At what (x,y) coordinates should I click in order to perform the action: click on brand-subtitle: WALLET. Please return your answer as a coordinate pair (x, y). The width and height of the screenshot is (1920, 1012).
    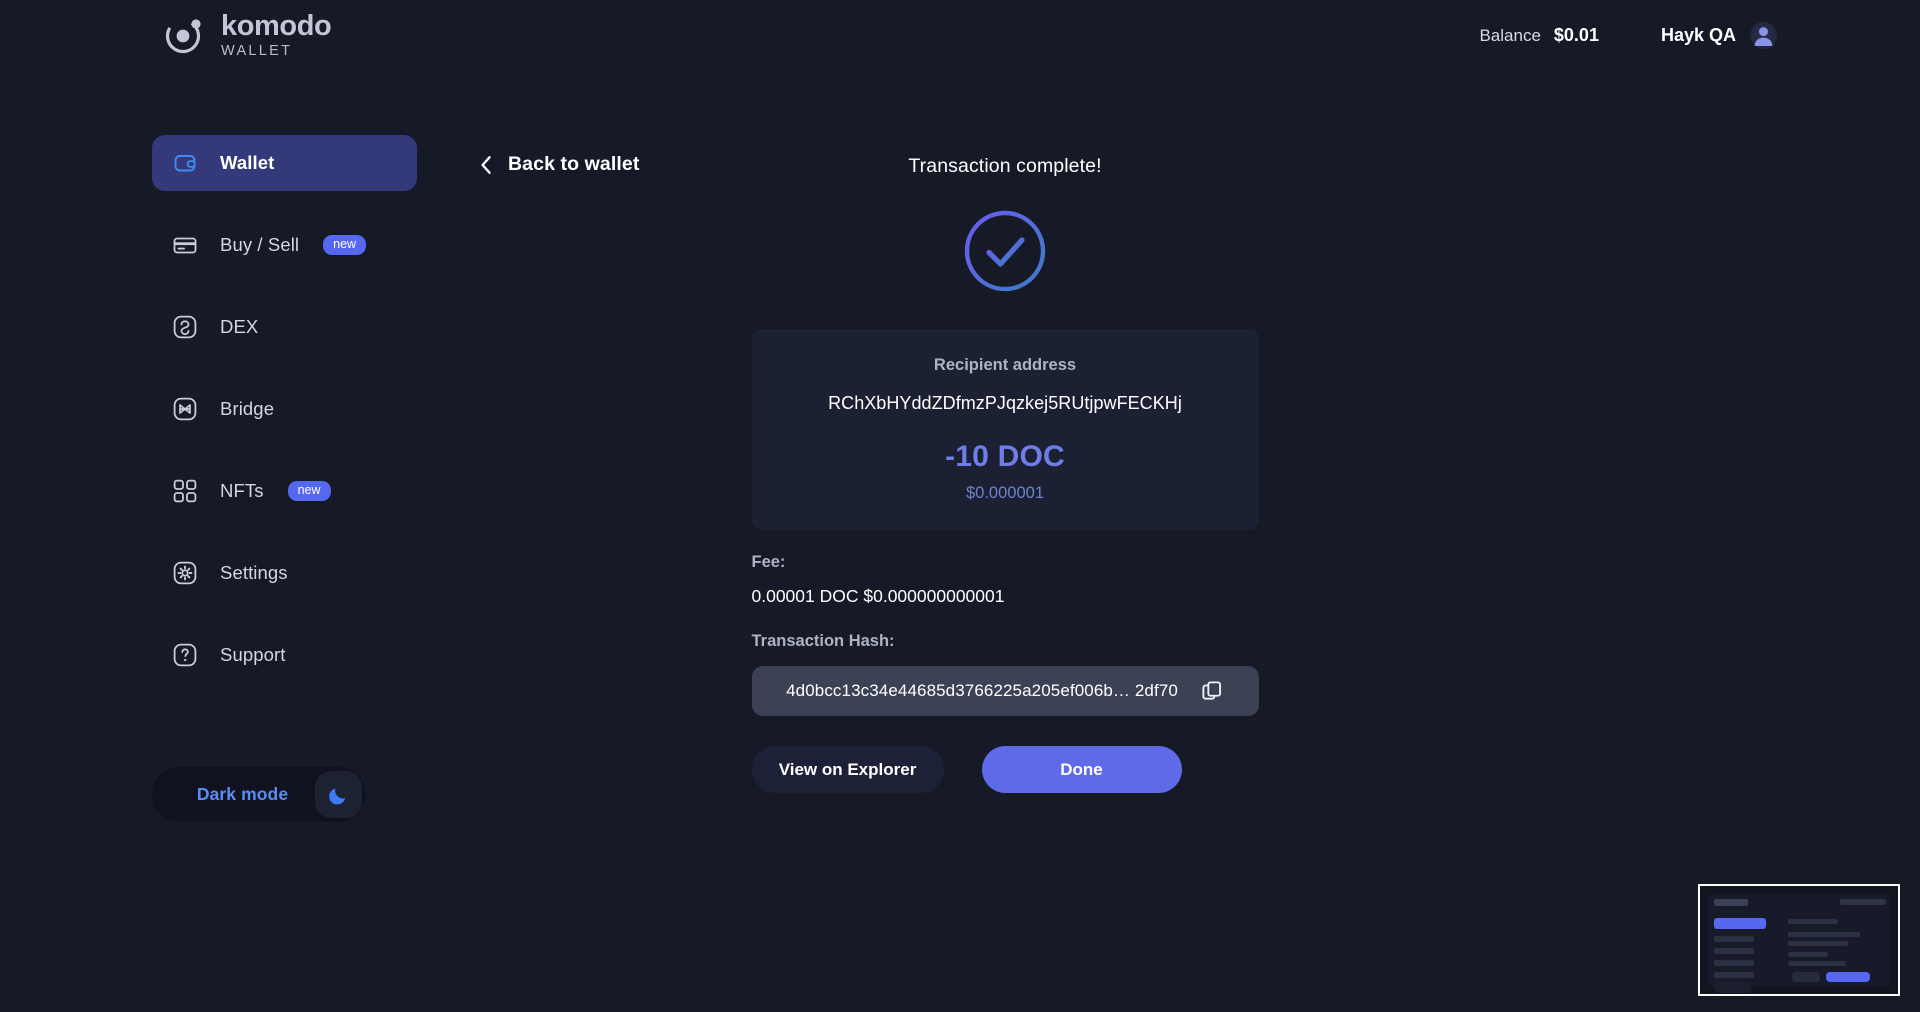
    Looking at the image, I should click on (257, 51).